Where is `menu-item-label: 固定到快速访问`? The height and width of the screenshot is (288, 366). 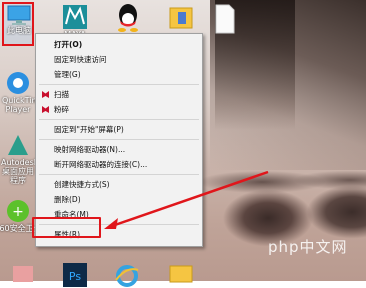 menu-item-label: 固定到快速访问 is located at coordinates (80, 59).